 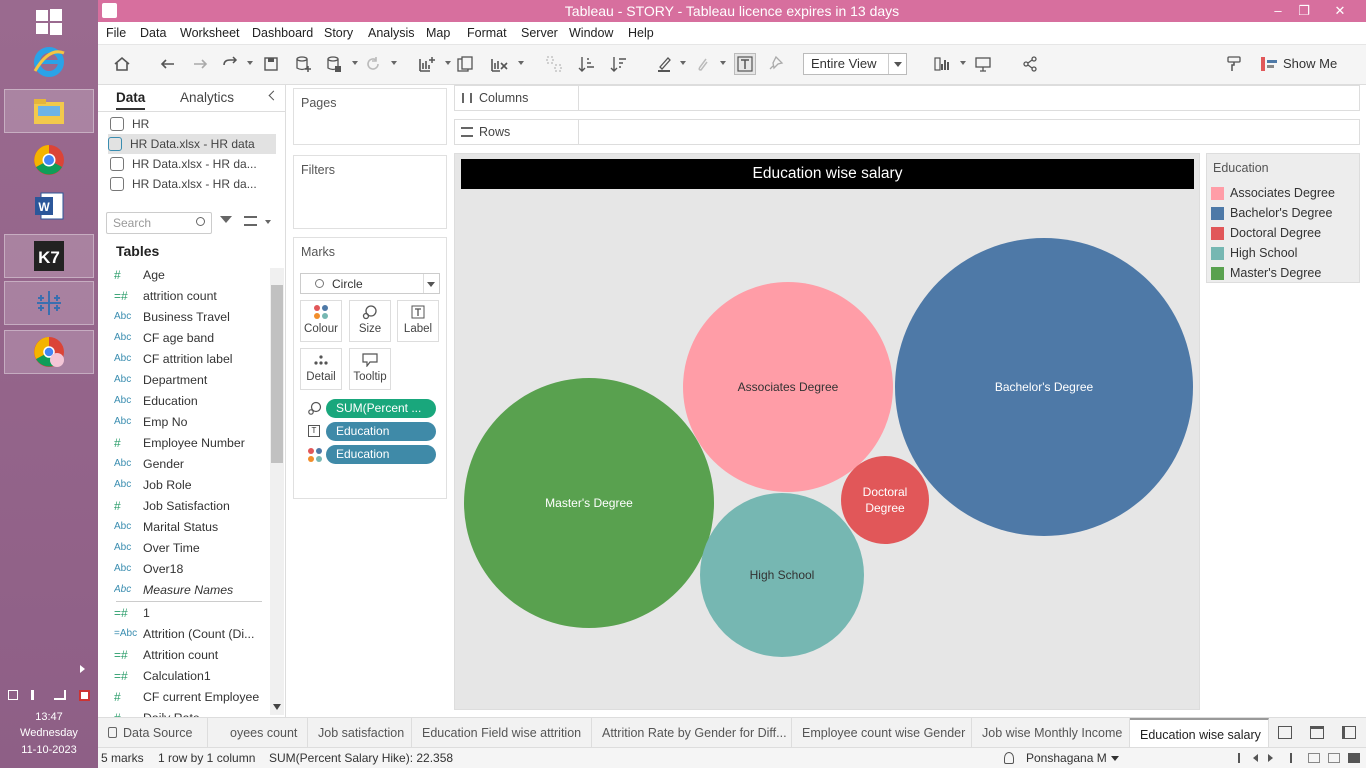 What do you see at coordinates (59, 695) in the screenshot?
I see `network-icon` at bounding box center [59, 695].